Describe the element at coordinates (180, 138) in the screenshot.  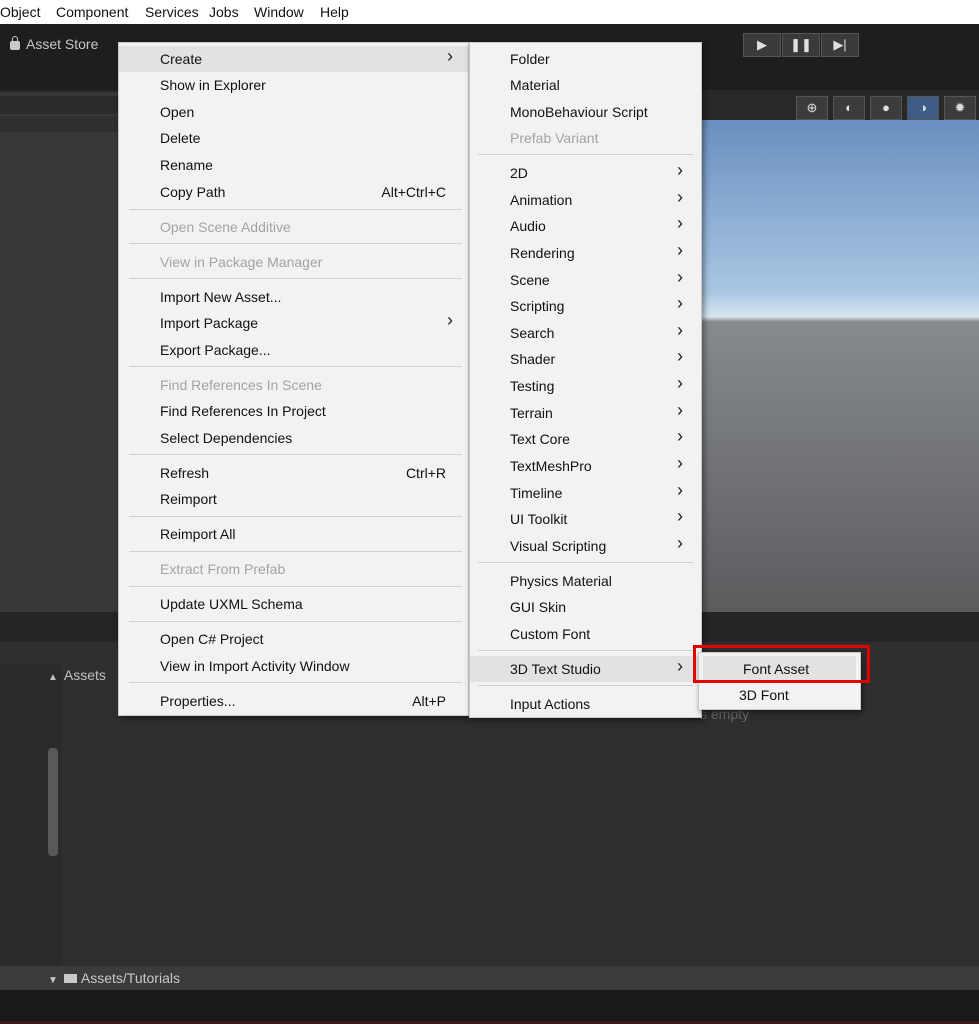
I see `menu-item-label: Delete` at that location.